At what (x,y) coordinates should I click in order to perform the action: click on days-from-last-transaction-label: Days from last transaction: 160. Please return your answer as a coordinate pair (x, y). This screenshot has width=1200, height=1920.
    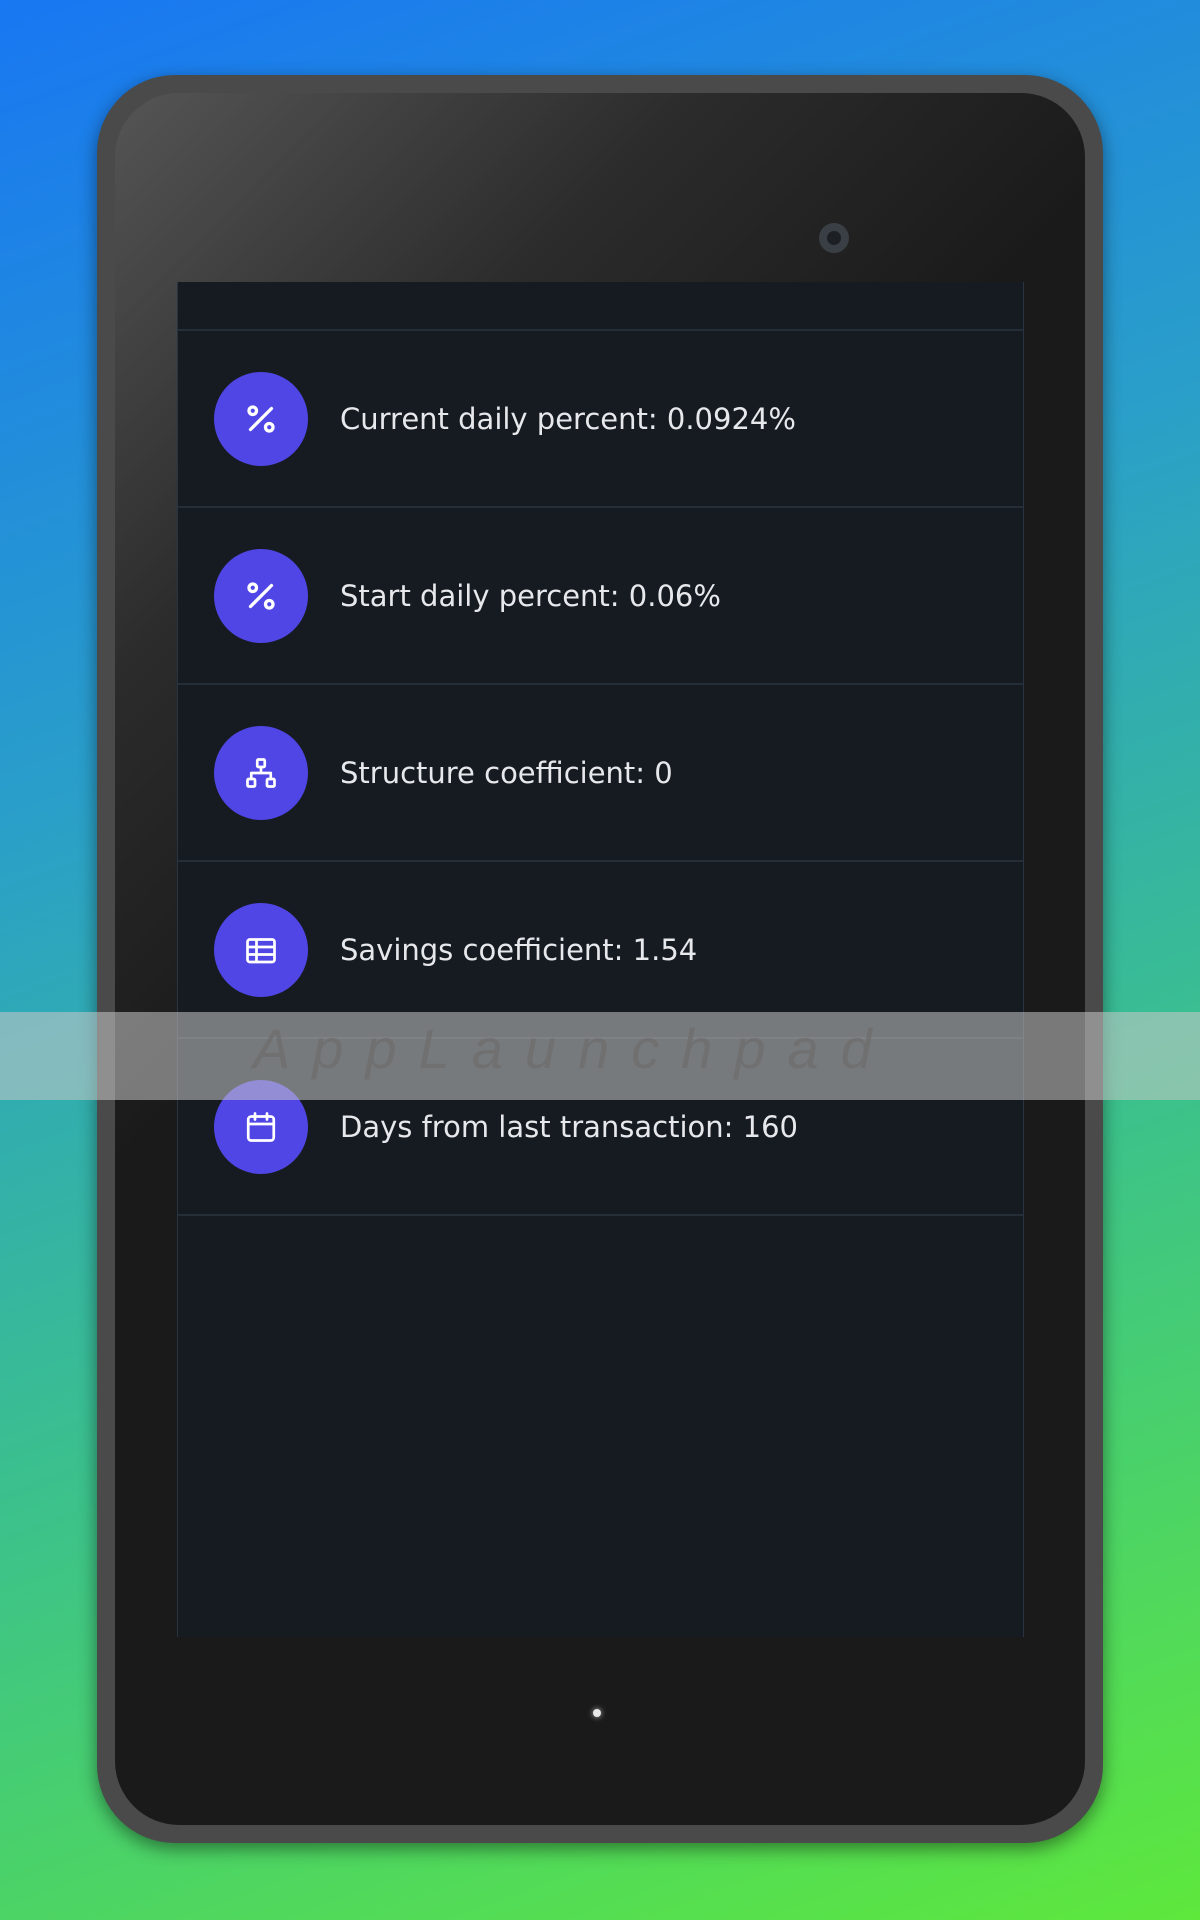
    Looking at the image, I should click on (569, 1126).